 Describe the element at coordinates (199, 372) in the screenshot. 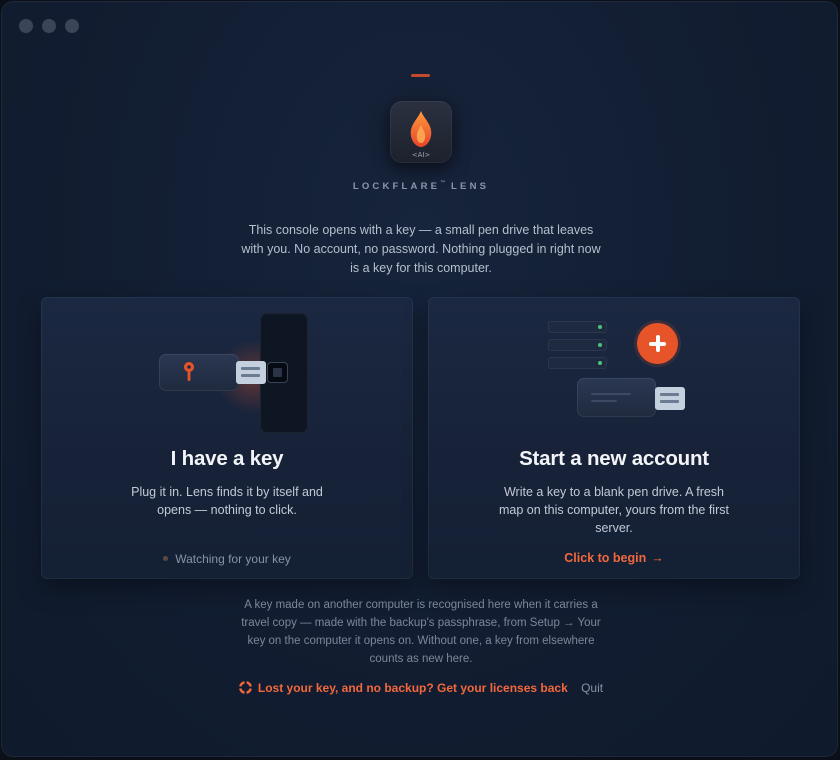

I see `usb-drive-body` at that location.